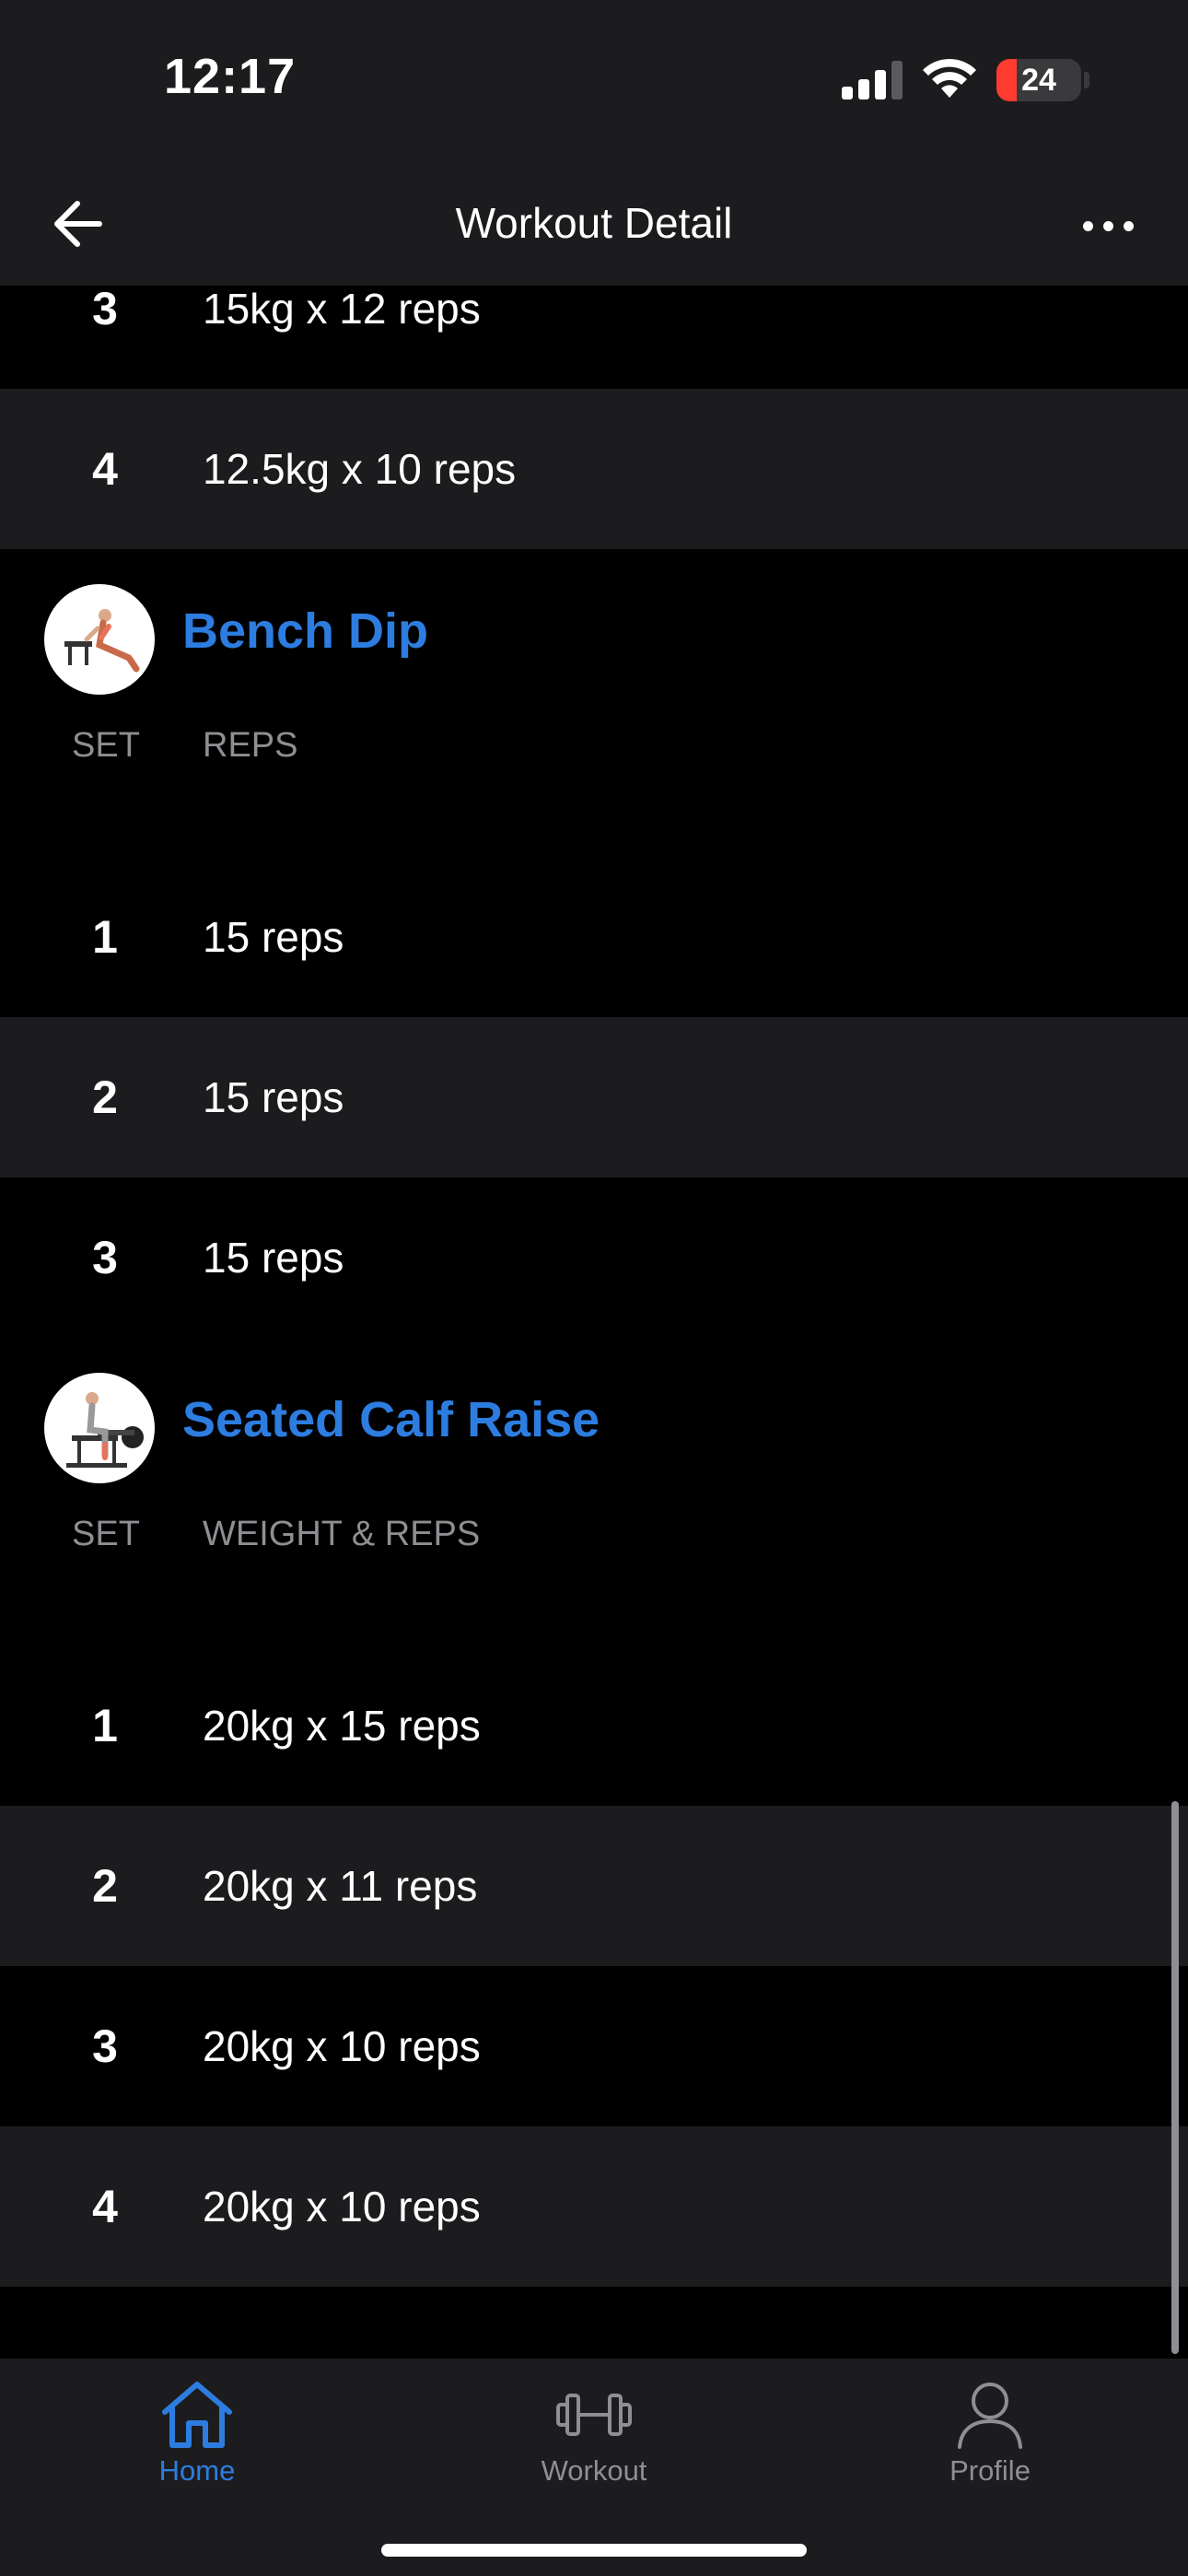 The width and height of the screenshot is (1188, 2576). What do you see at coordinates (1086, 80) in the screenshot?
I see `battery-tip` at bounding box center [1086, 80].